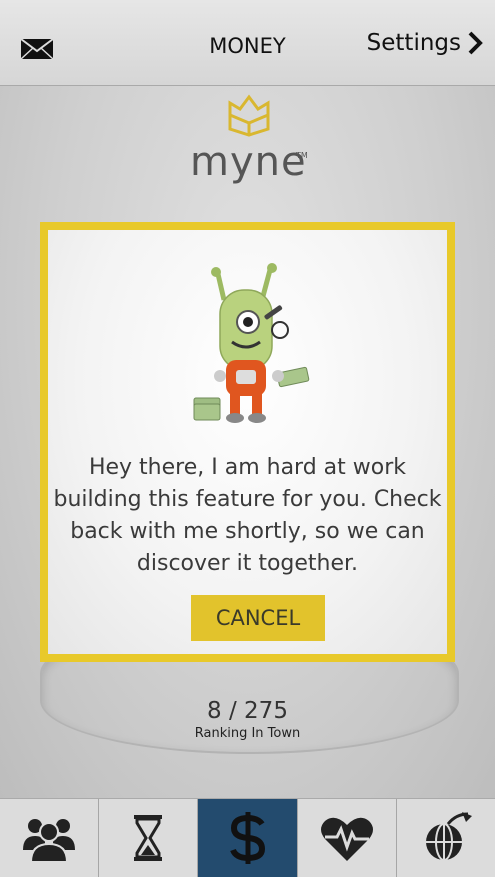  I want to click on ranking-panel: 8 / 275 Ranking In Town, so click(247, 719).